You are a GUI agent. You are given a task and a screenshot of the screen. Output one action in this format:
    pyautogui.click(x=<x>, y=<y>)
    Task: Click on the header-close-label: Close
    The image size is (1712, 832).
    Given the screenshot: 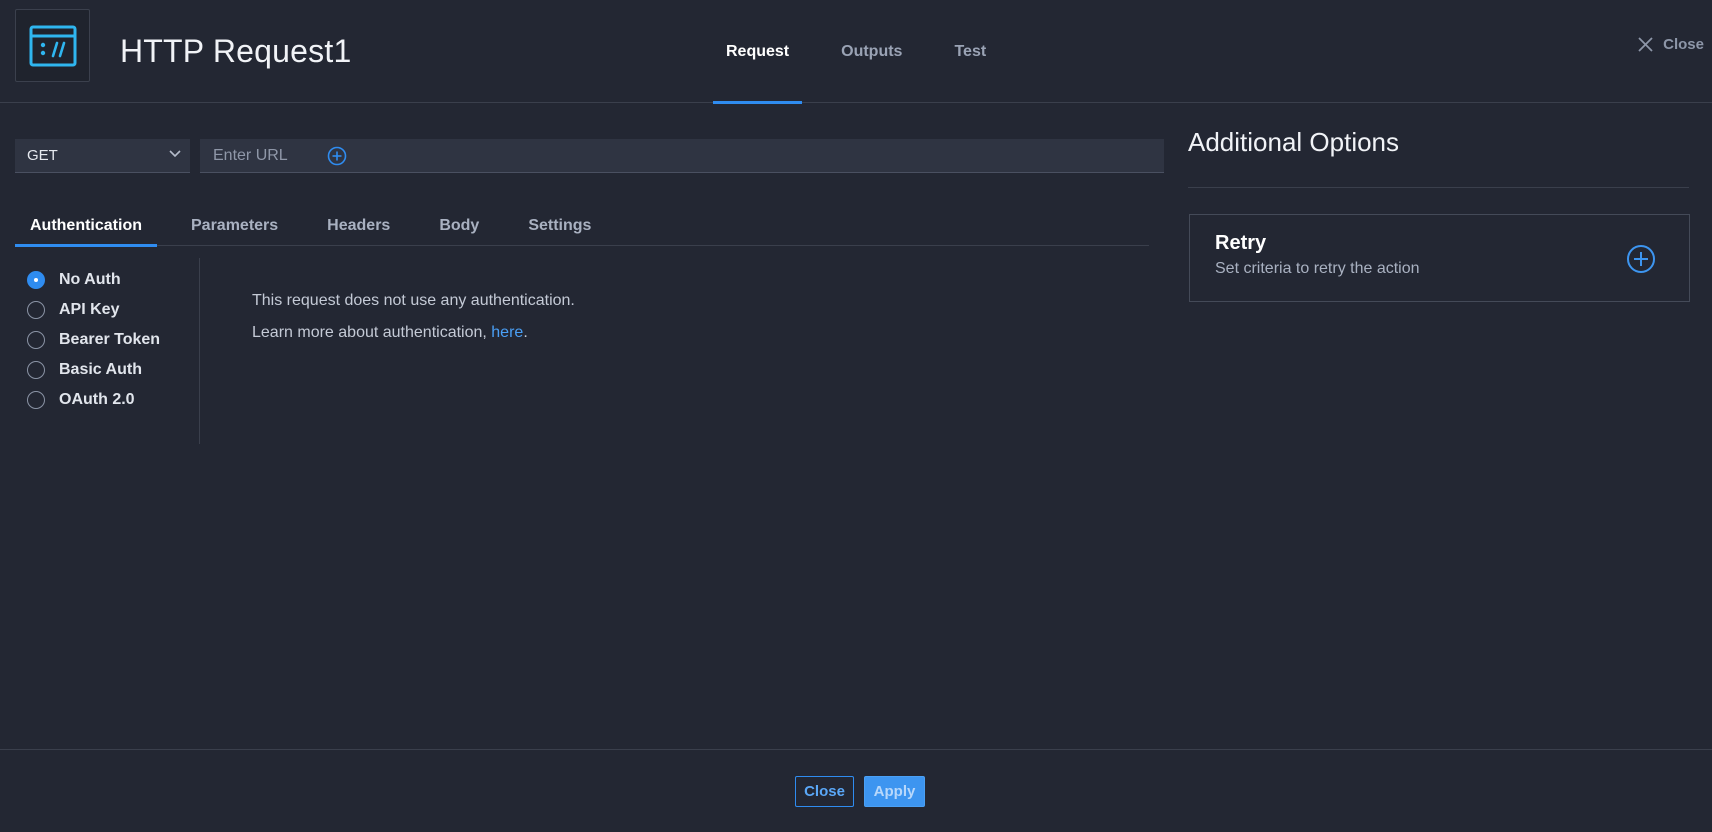 What is the action you would take?
    pyautogui.click(x=1683, y=44)
    